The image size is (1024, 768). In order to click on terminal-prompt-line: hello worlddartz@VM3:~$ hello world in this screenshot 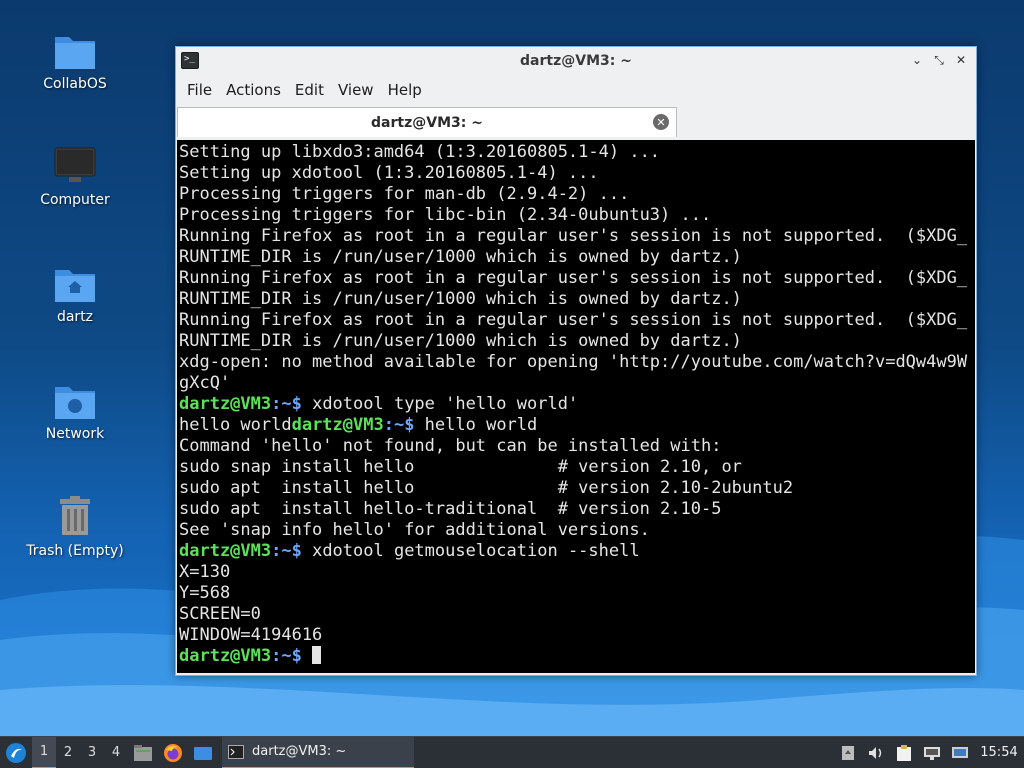, I will do `click(577, 425)`.